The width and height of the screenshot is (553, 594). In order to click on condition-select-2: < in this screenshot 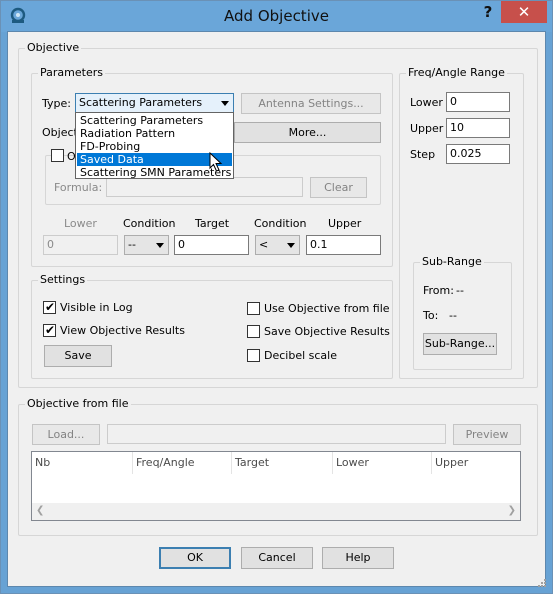, I will do `click(277, 245)`.